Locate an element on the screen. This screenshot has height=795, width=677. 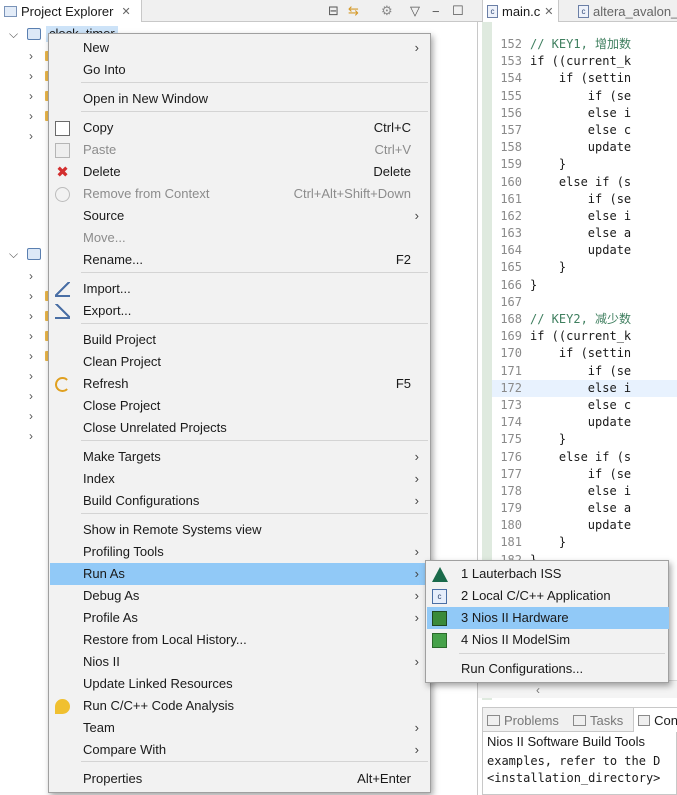
code-line: 163 else a is located at coordinates (584, 233).